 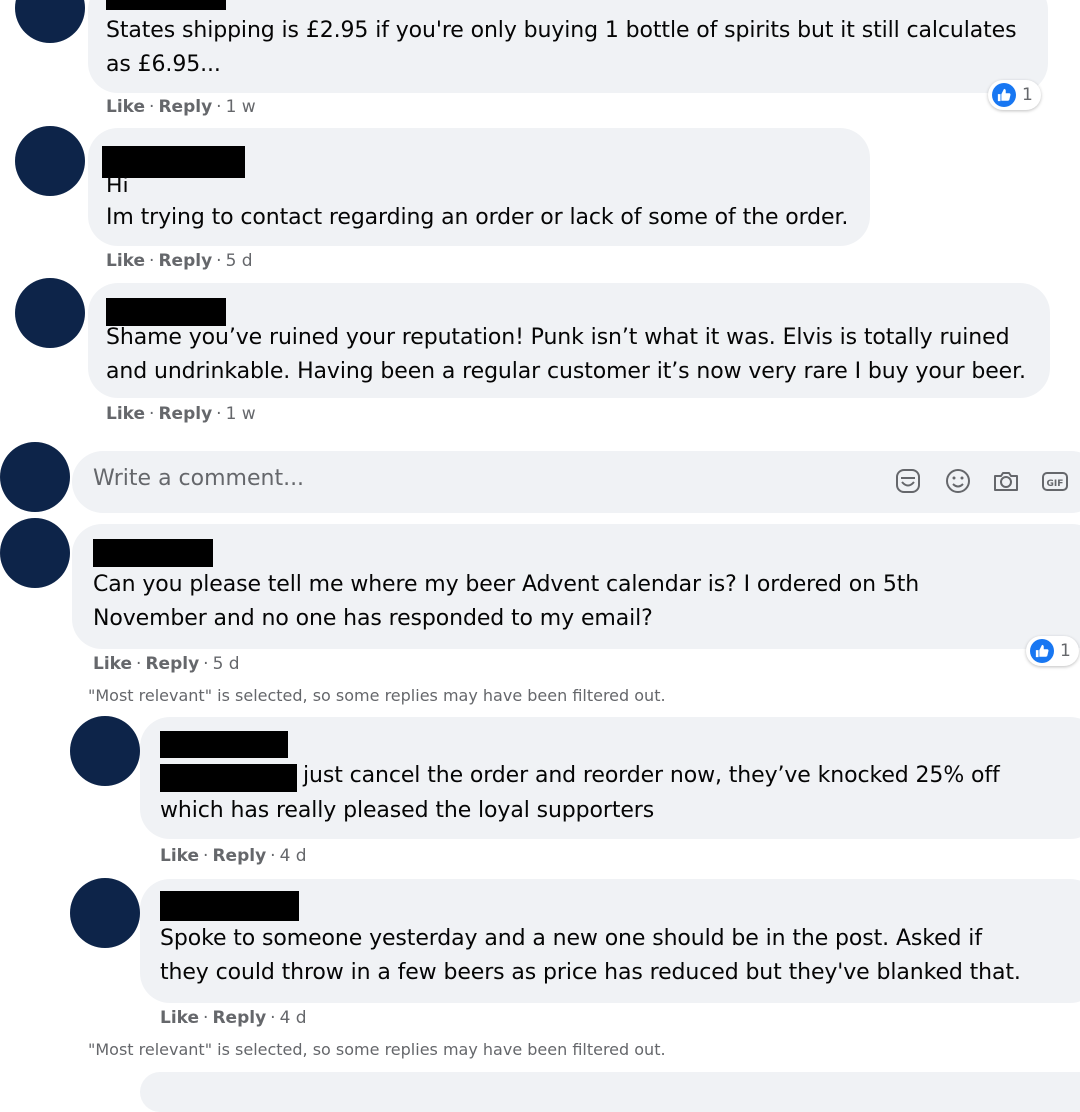 What do you see at coordinates (958, 481) in the screenshot?
I see `emoji-icon` at bounding box center [958, 481].